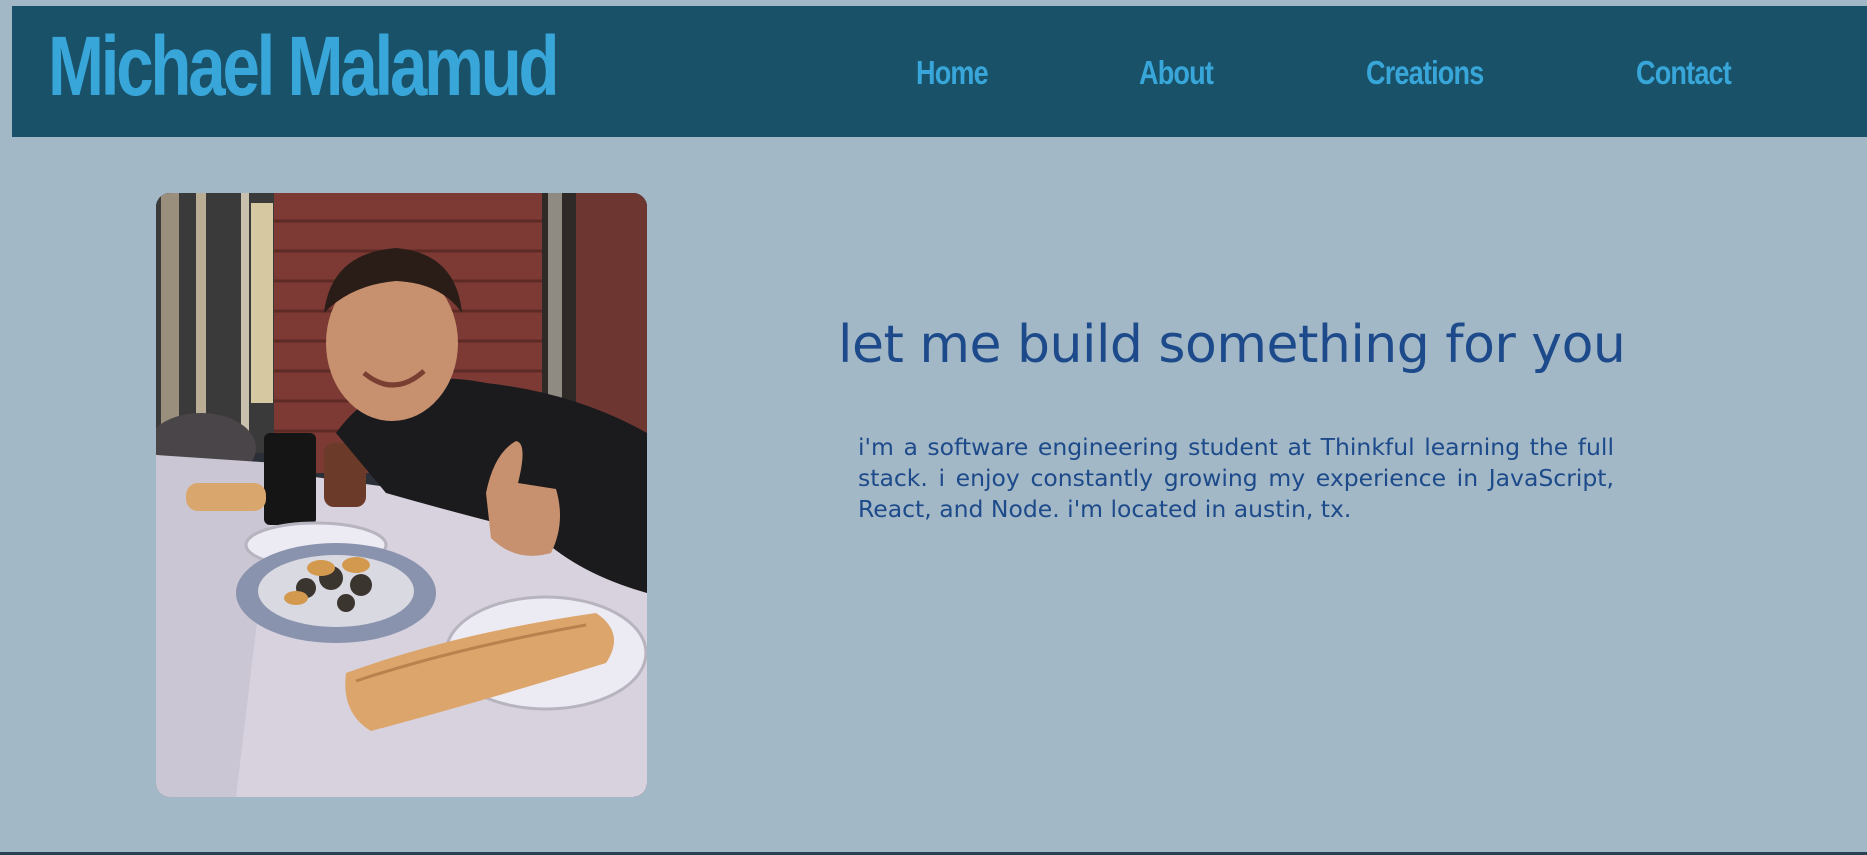 The width and height of the screenshot is (1867, 855). Describe the element at coordinates (304, 66) in the screenshot. I see `site-title: Michael Malamud` at that location.